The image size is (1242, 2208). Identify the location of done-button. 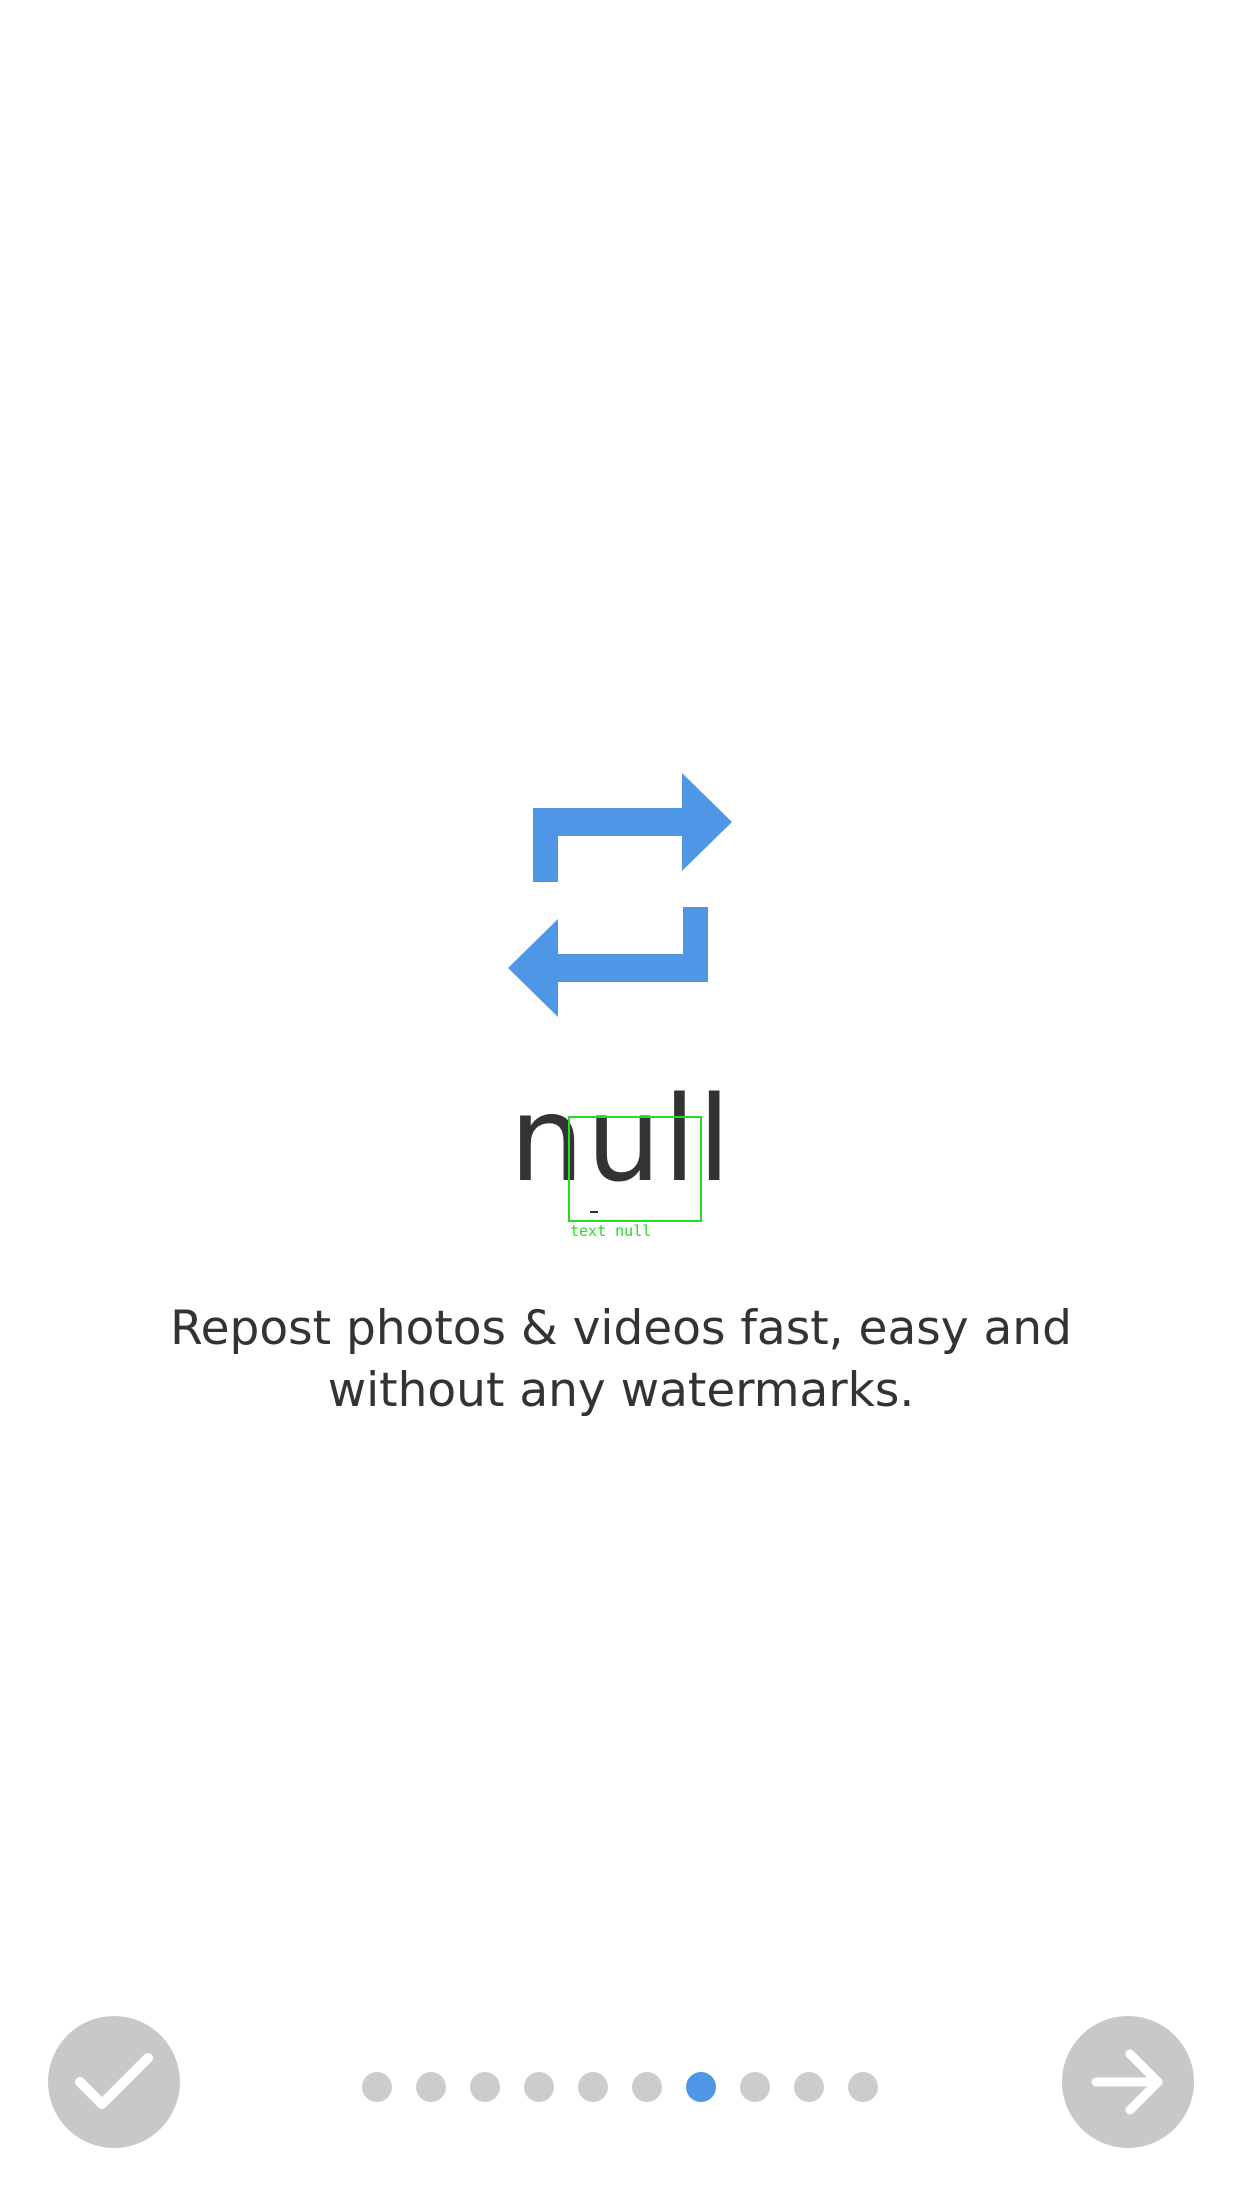
(114, 2082).